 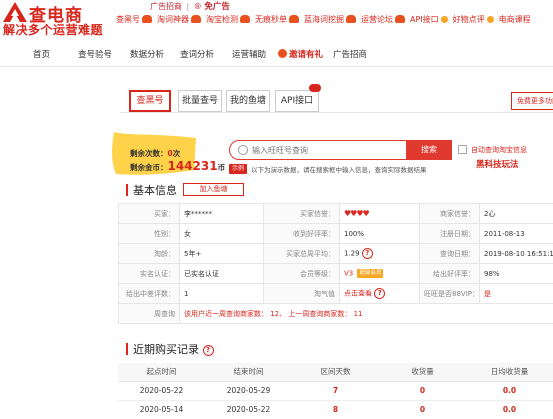 I want to click on info-value-text: 是, so click(x=487, y=293).